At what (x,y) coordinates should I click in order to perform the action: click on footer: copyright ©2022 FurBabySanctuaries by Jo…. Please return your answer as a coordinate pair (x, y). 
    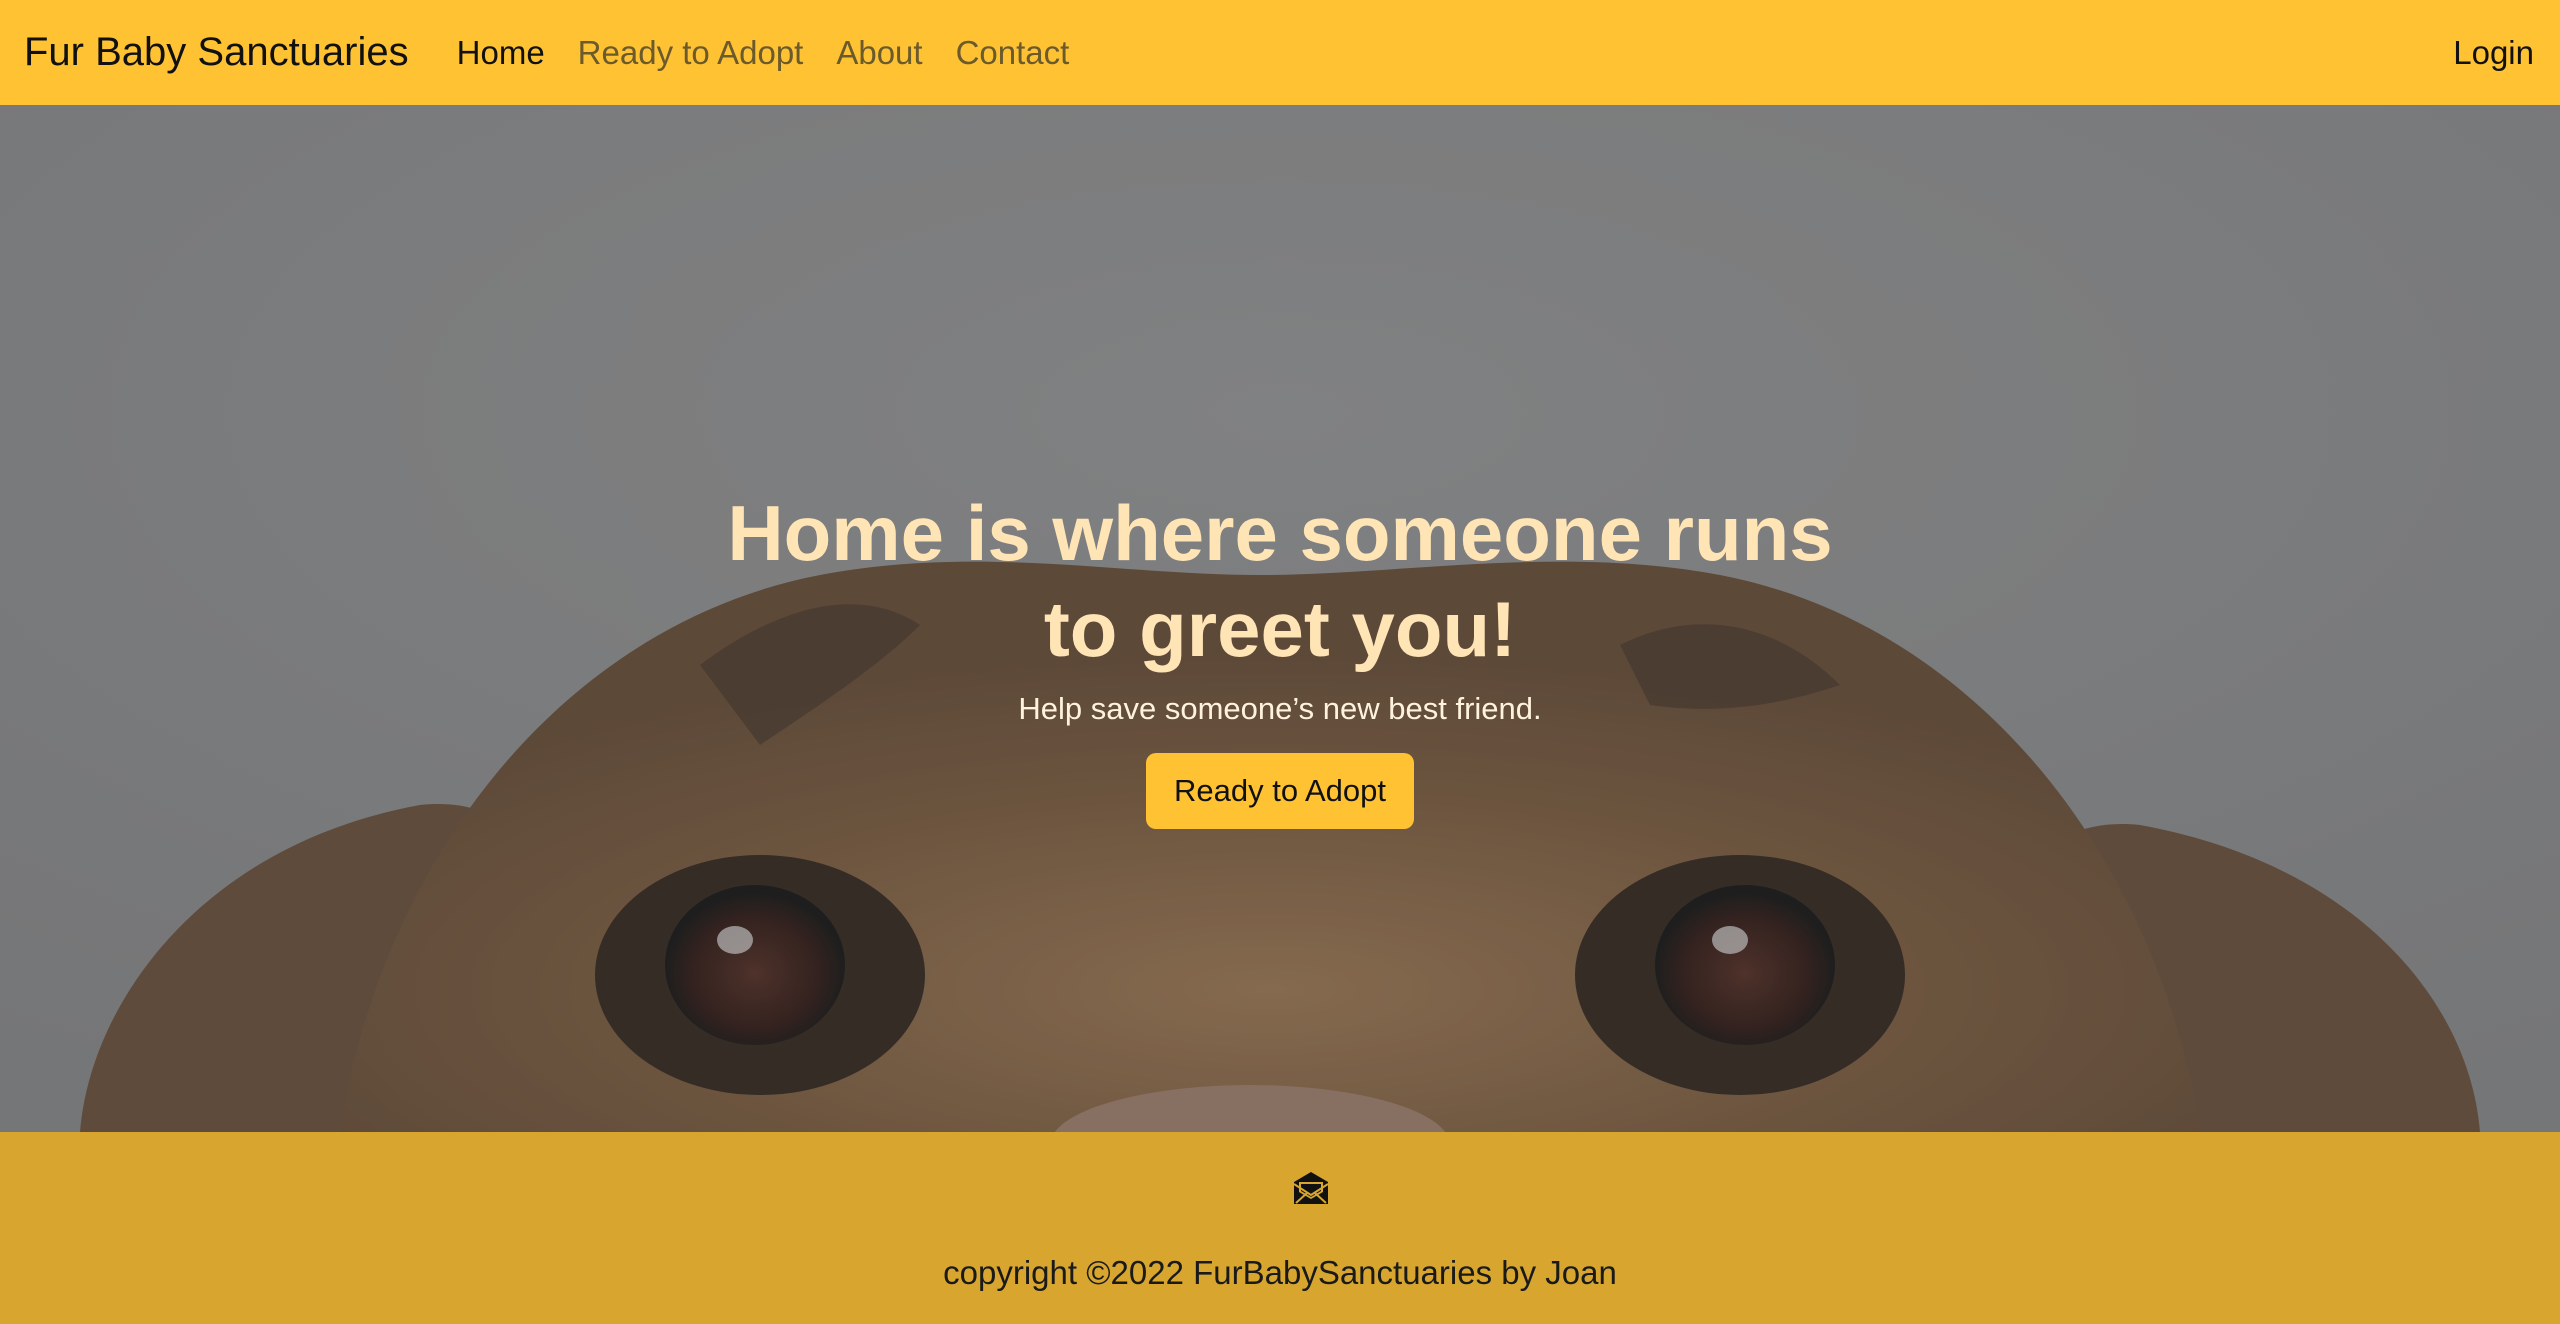
    Looking at the image, I should click on (1280, 1228).